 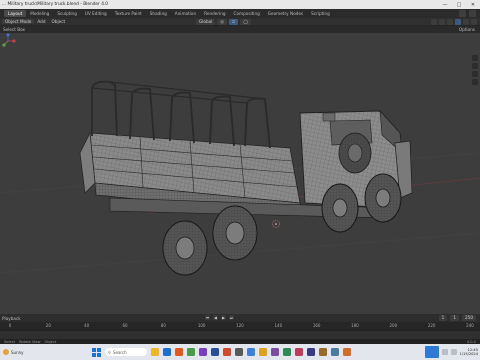 I want to click on maximize-icon: □, so click(x=459, y=4).